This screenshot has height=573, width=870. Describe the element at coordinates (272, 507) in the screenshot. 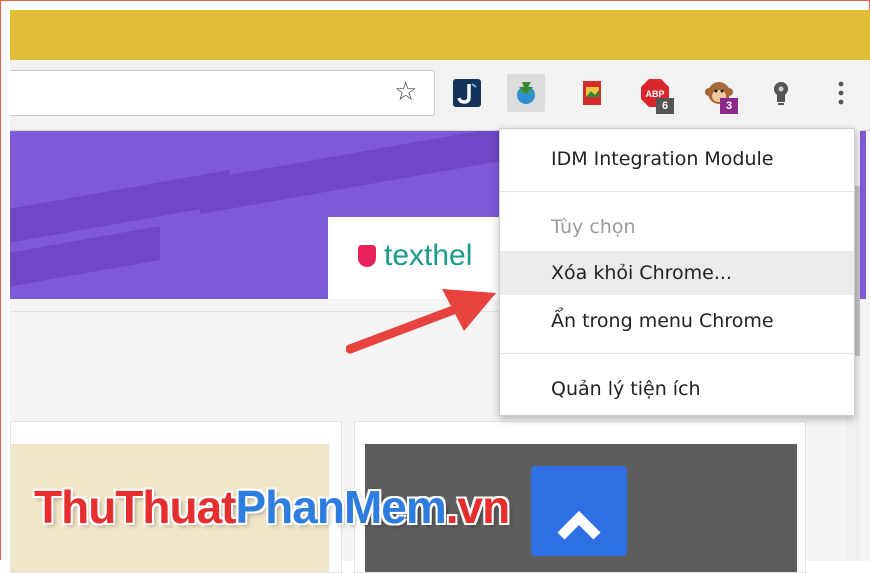

I see `site-watermark: ThuThuatPhanMem.vn` at that location.